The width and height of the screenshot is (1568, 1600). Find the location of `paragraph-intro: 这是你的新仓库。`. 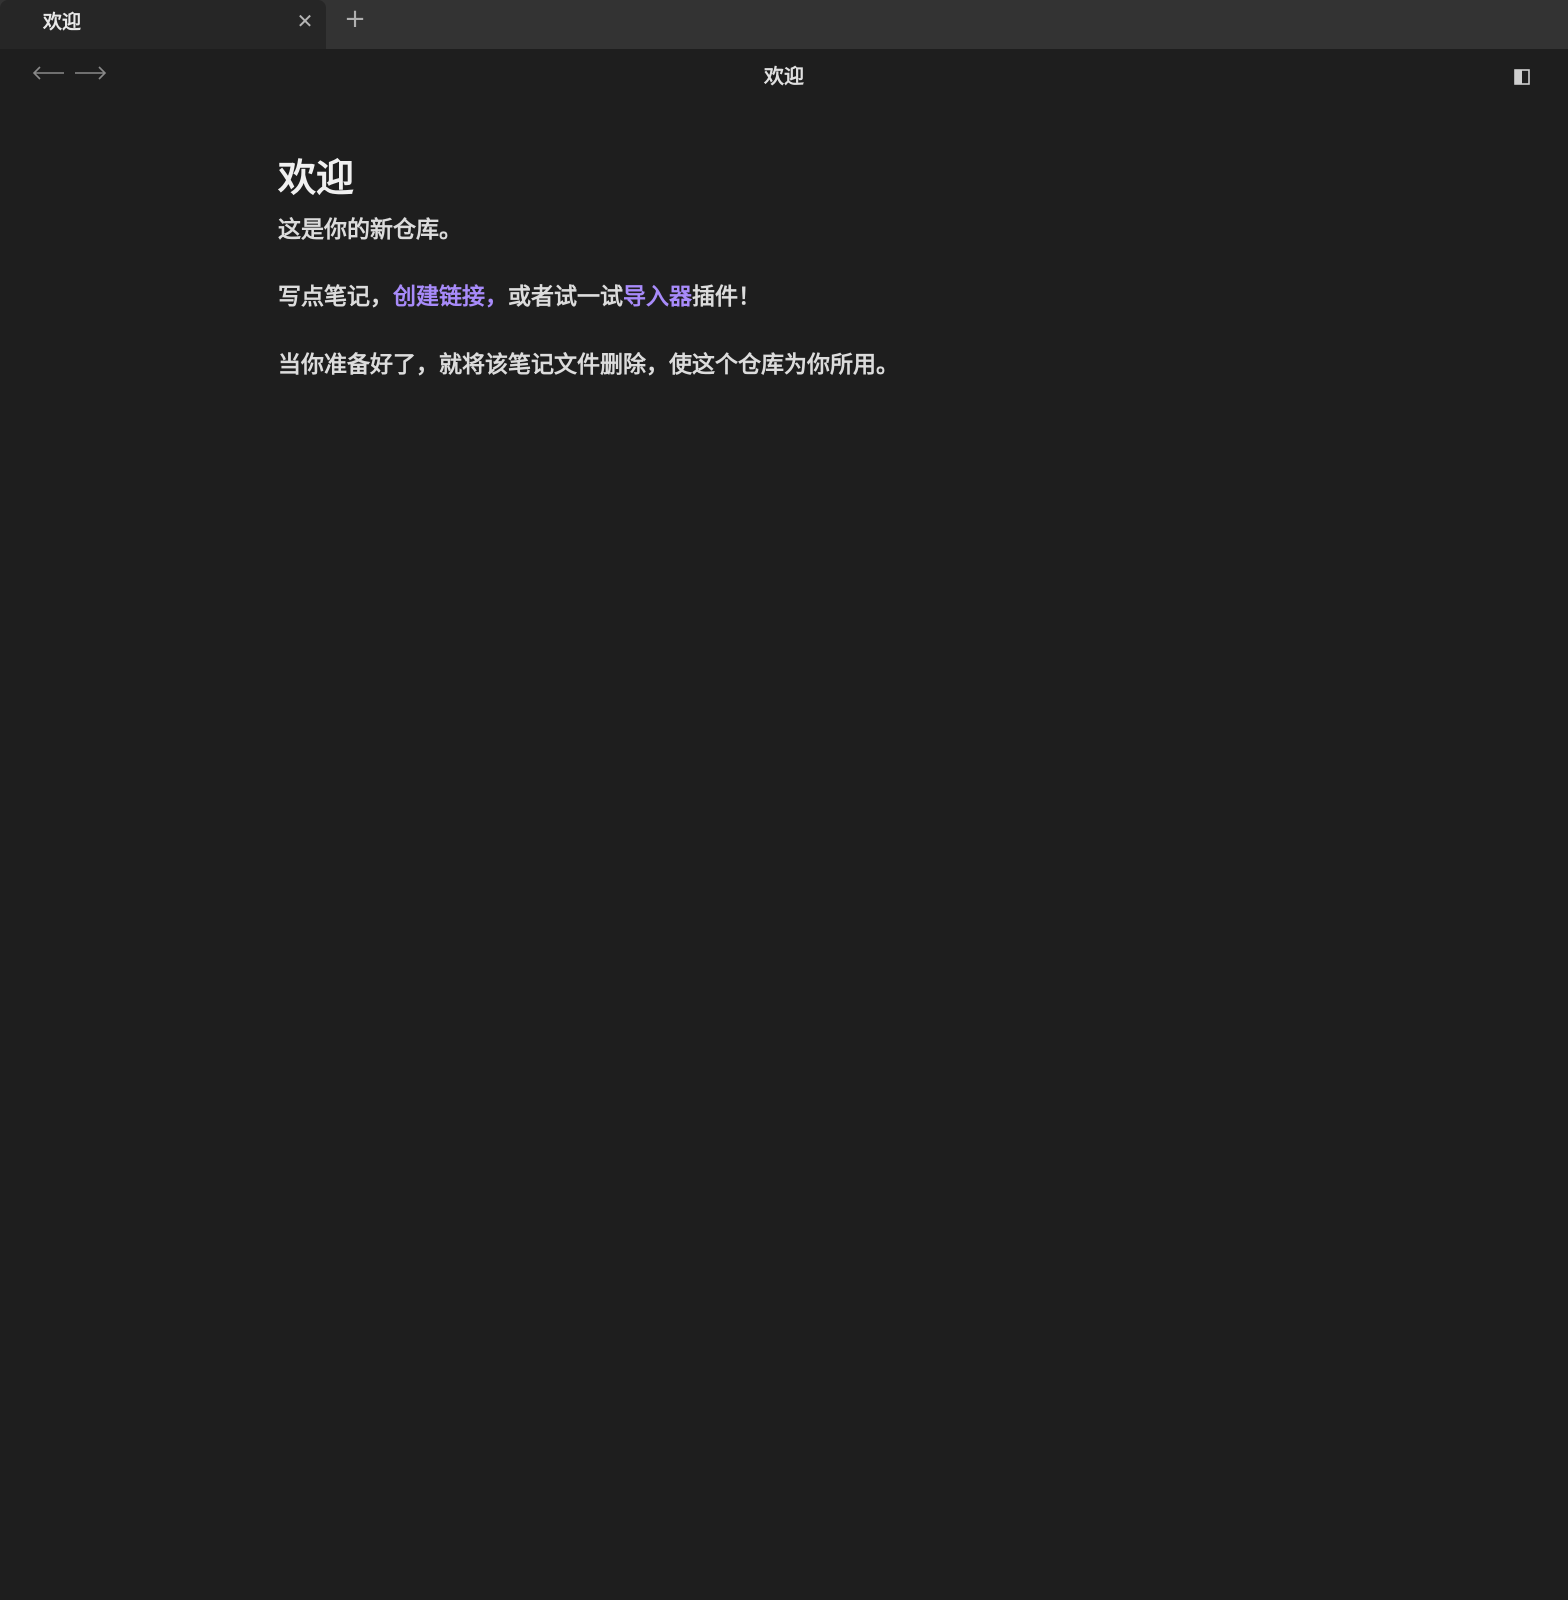

paragraph-intro: 这是你的新仓库。 is located at coordinates (370, 230).